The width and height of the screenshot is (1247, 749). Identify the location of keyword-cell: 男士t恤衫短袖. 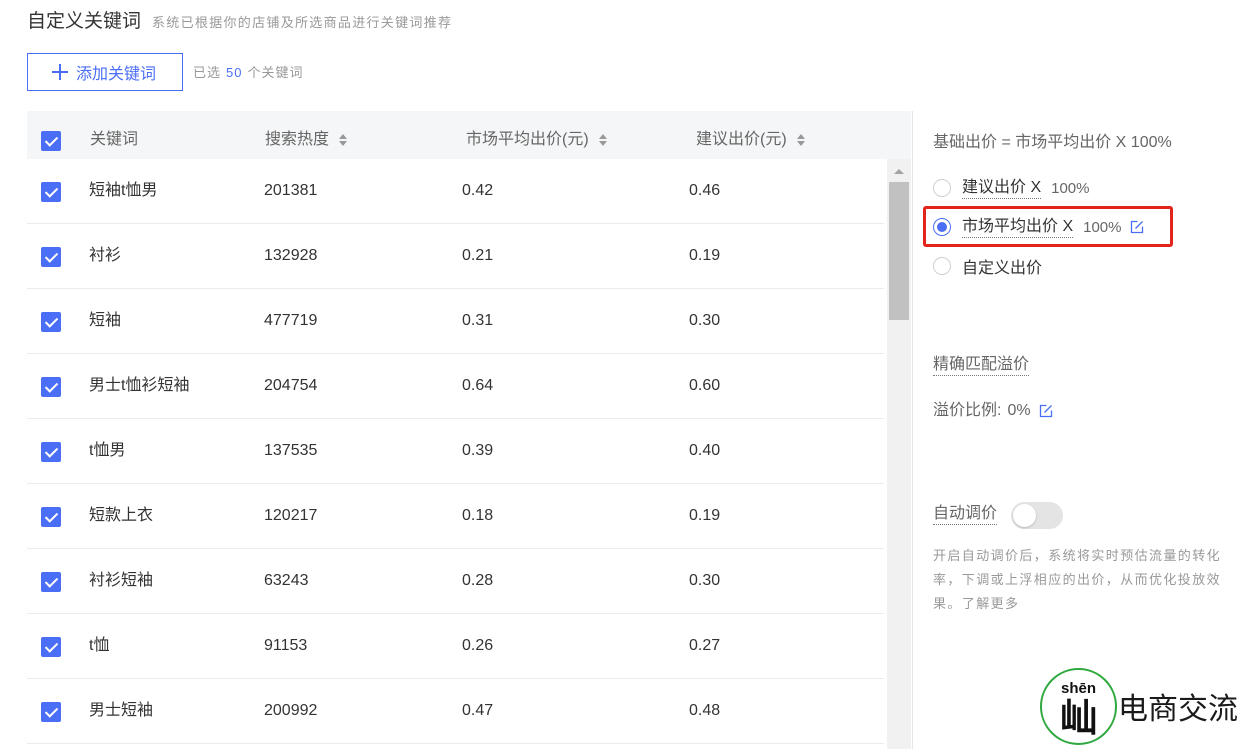
(139, 385).